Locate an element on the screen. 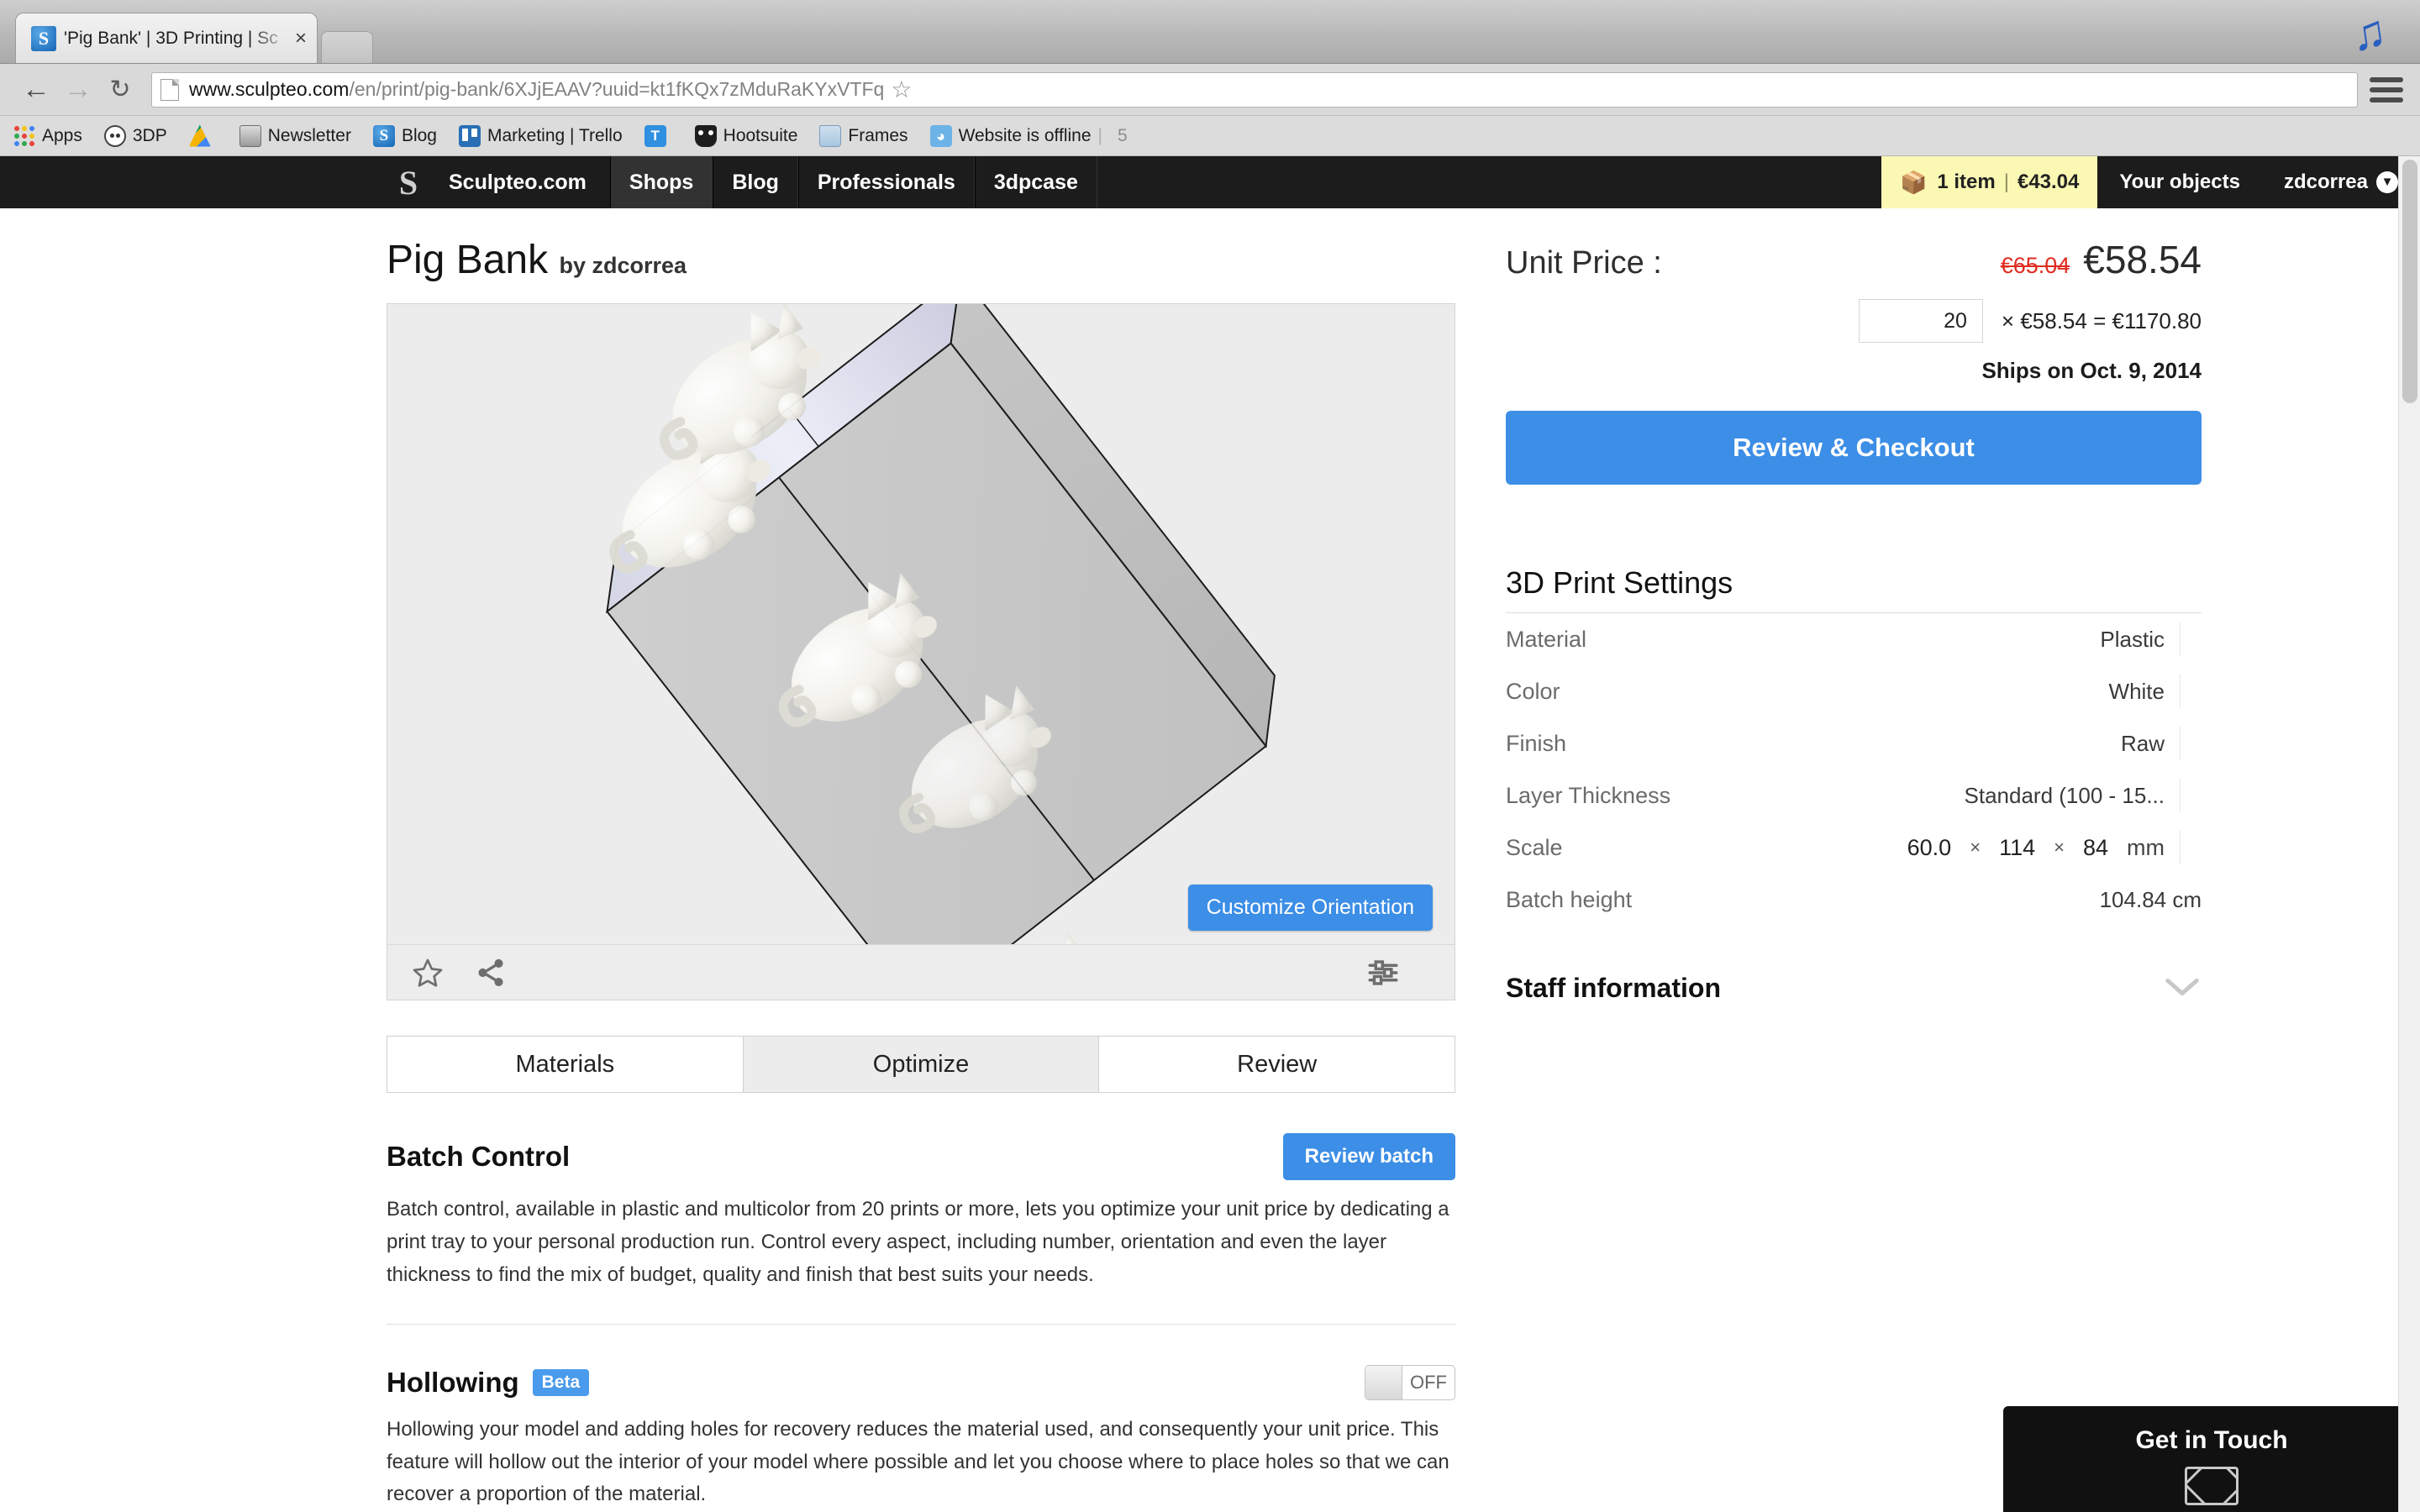 The width and height of the screenshot is (2420, 1512). tab-optimize: Optimize is located at coordinates (921, 1064).